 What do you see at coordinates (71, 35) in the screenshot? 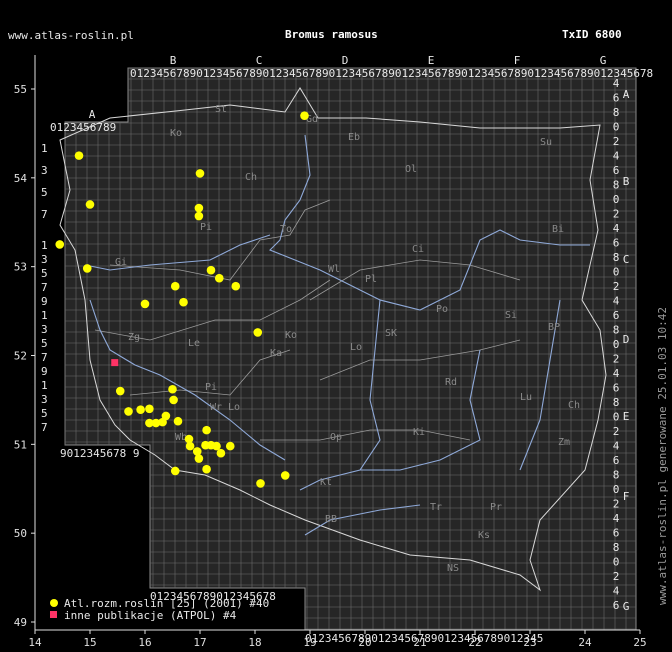
I see `site-url: www.atlas-roslin.pl` at bounding box center [71, 35].